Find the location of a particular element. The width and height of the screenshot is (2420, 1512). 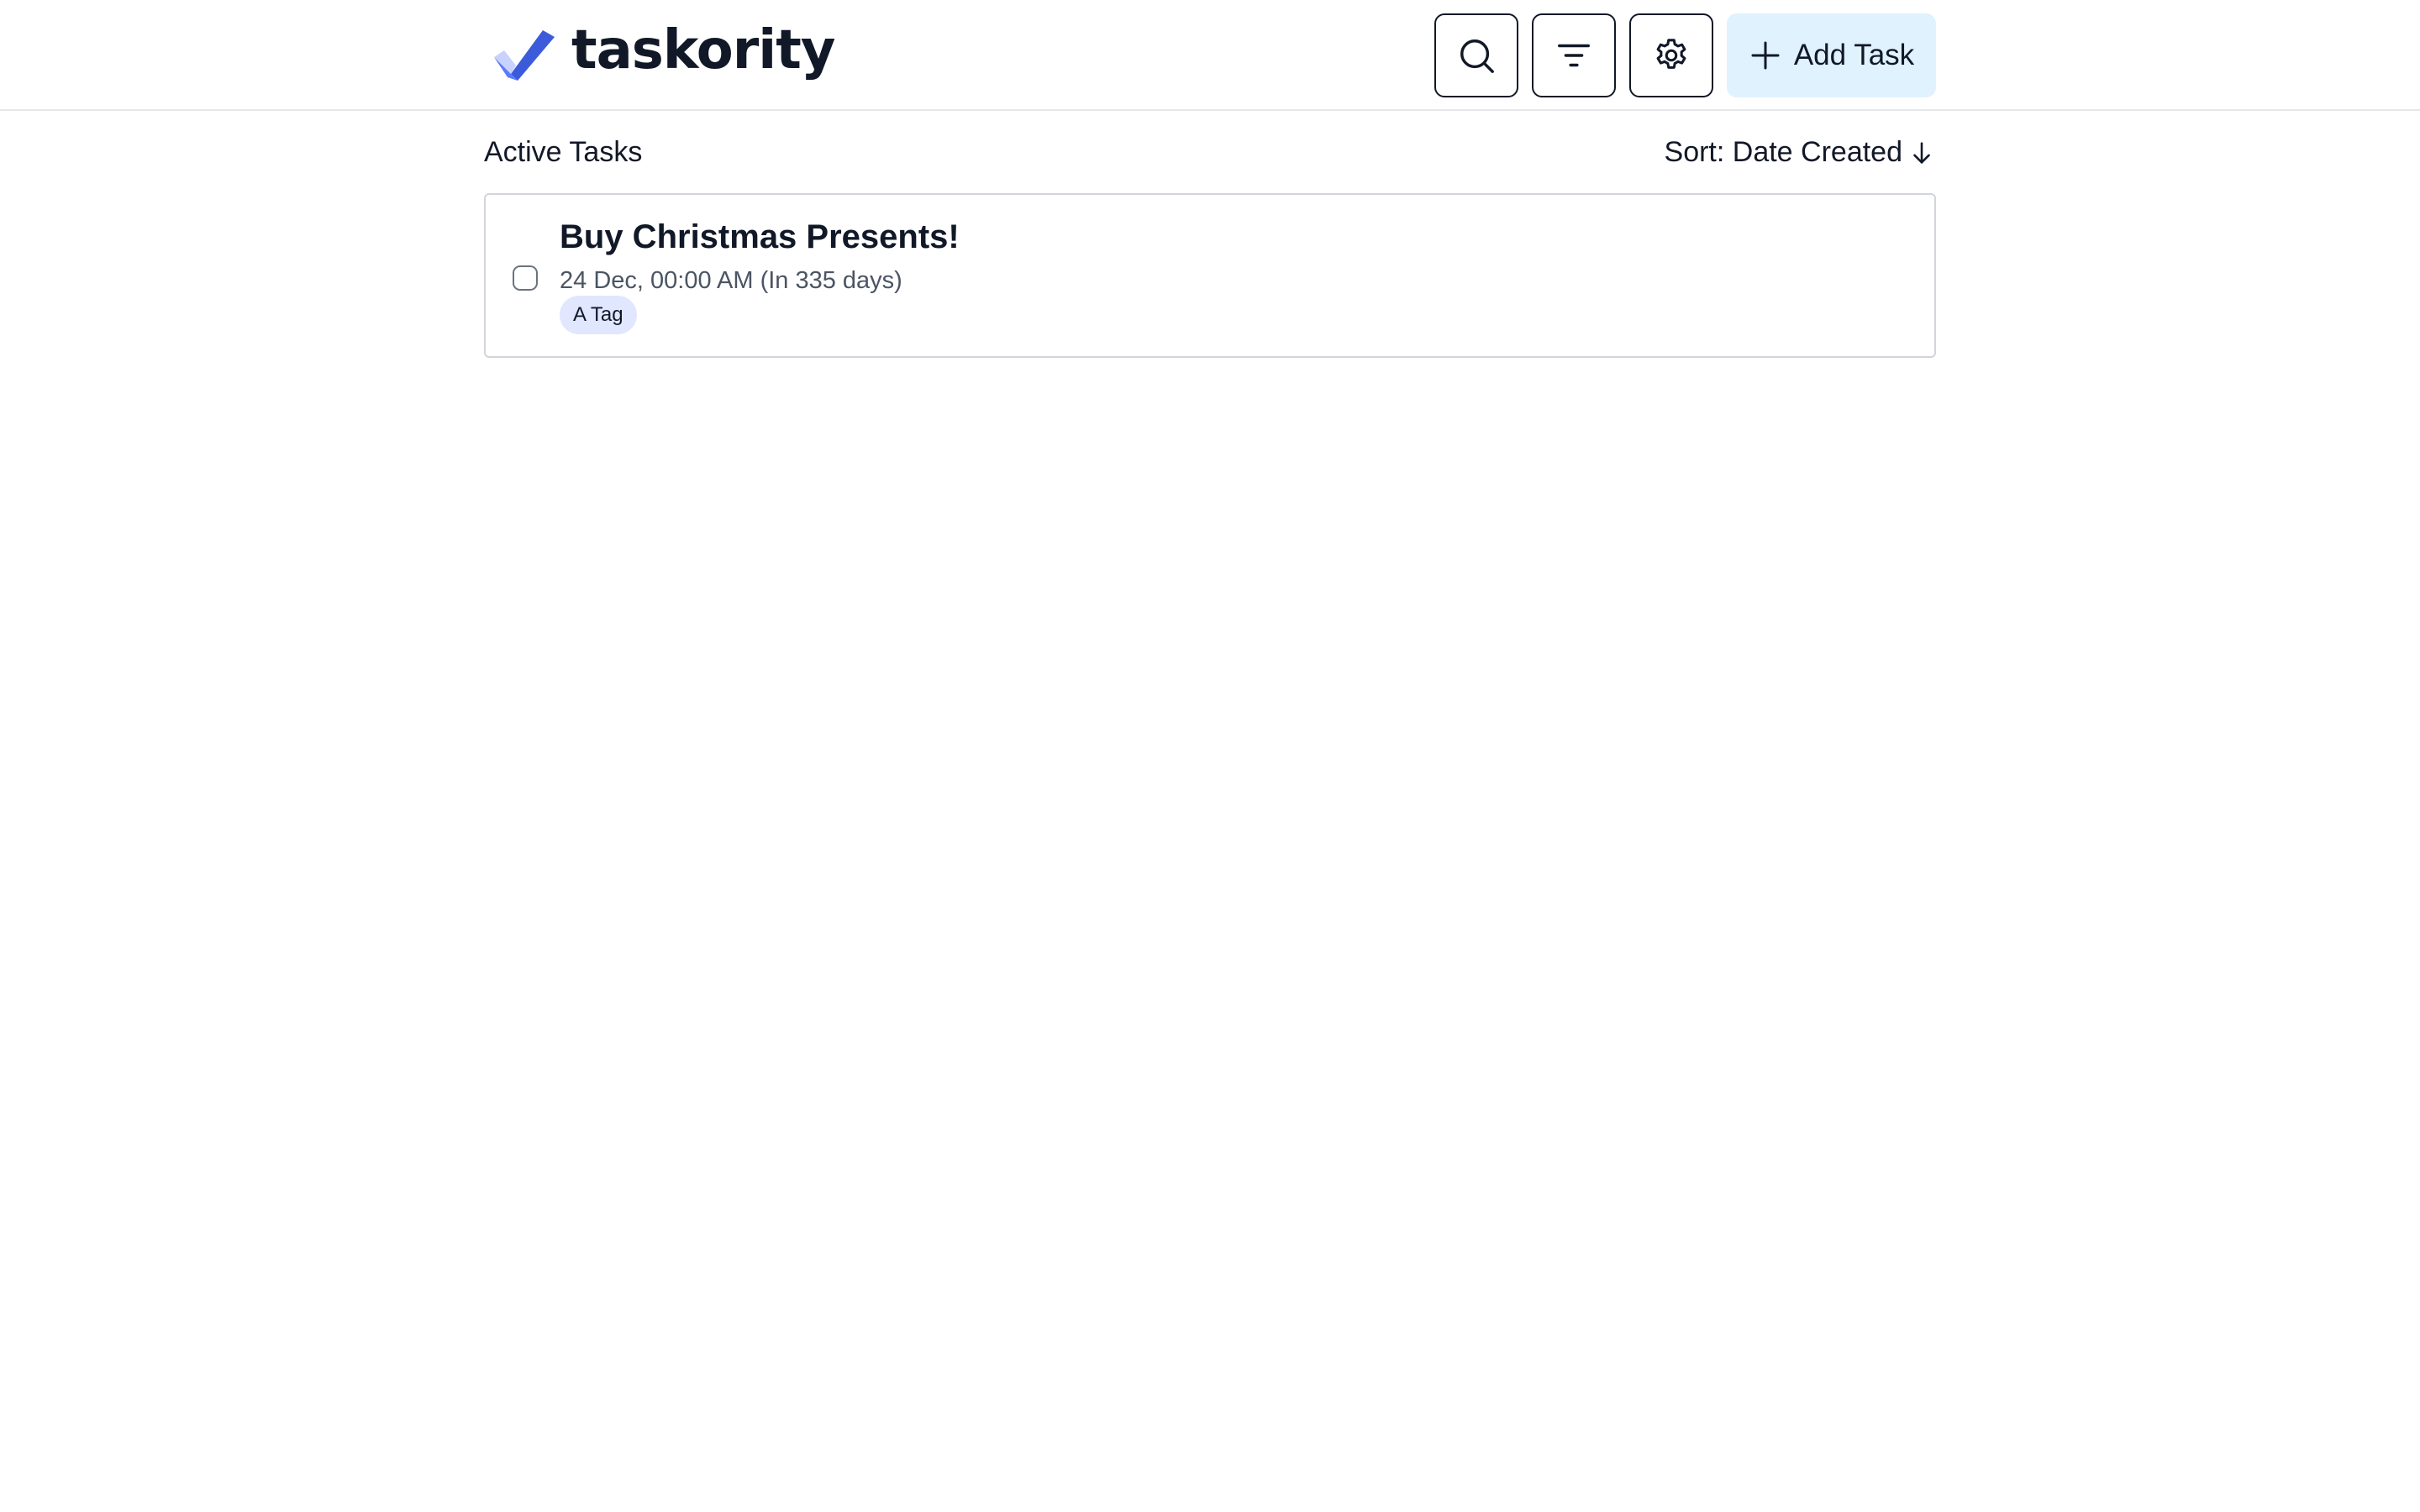

brand-name: taskority is located at coordinates (703, 50).